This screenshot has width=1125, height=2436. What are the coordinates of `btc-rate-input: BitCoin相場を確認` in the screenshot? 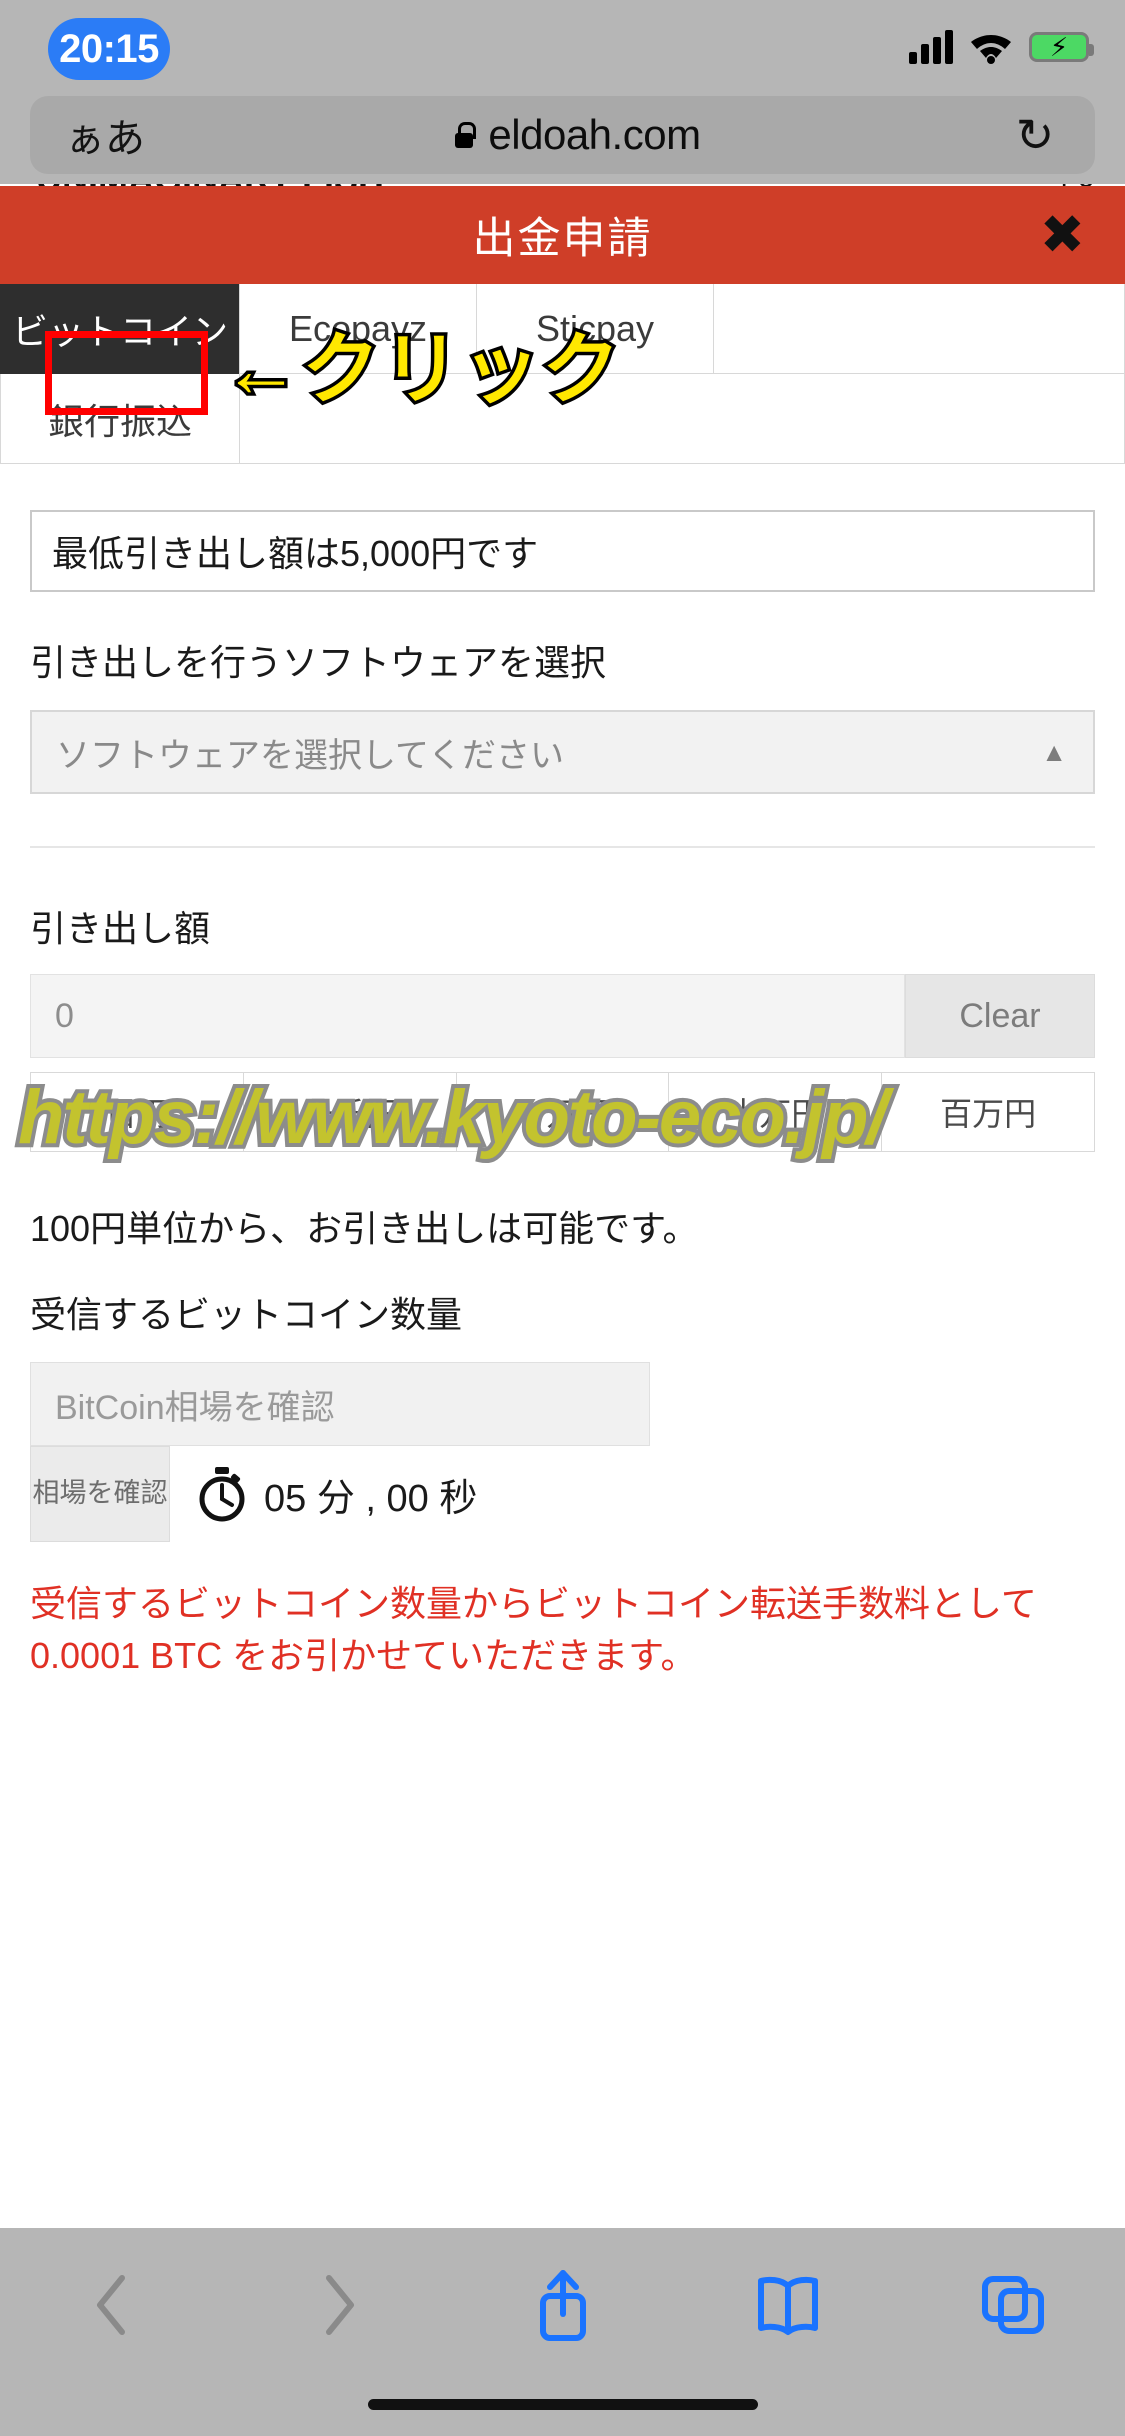 It's located at (340, 1404).